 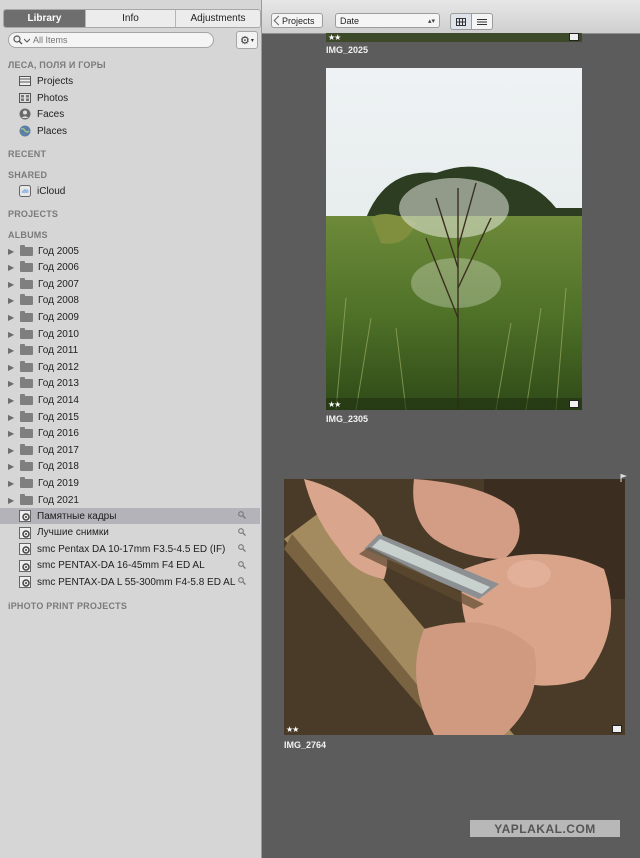 I want to click on tab-info: Info, so click(x=131, y=18).